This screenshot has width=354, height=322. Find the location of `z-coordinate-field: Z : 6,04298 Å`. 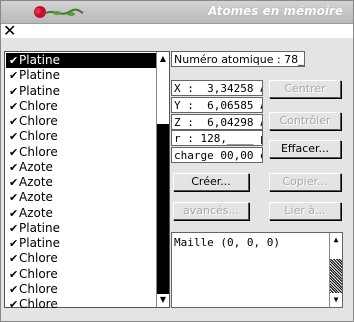

z-coordinate-field: Z : 6,04298 Å is located at coordinates (217, 122).